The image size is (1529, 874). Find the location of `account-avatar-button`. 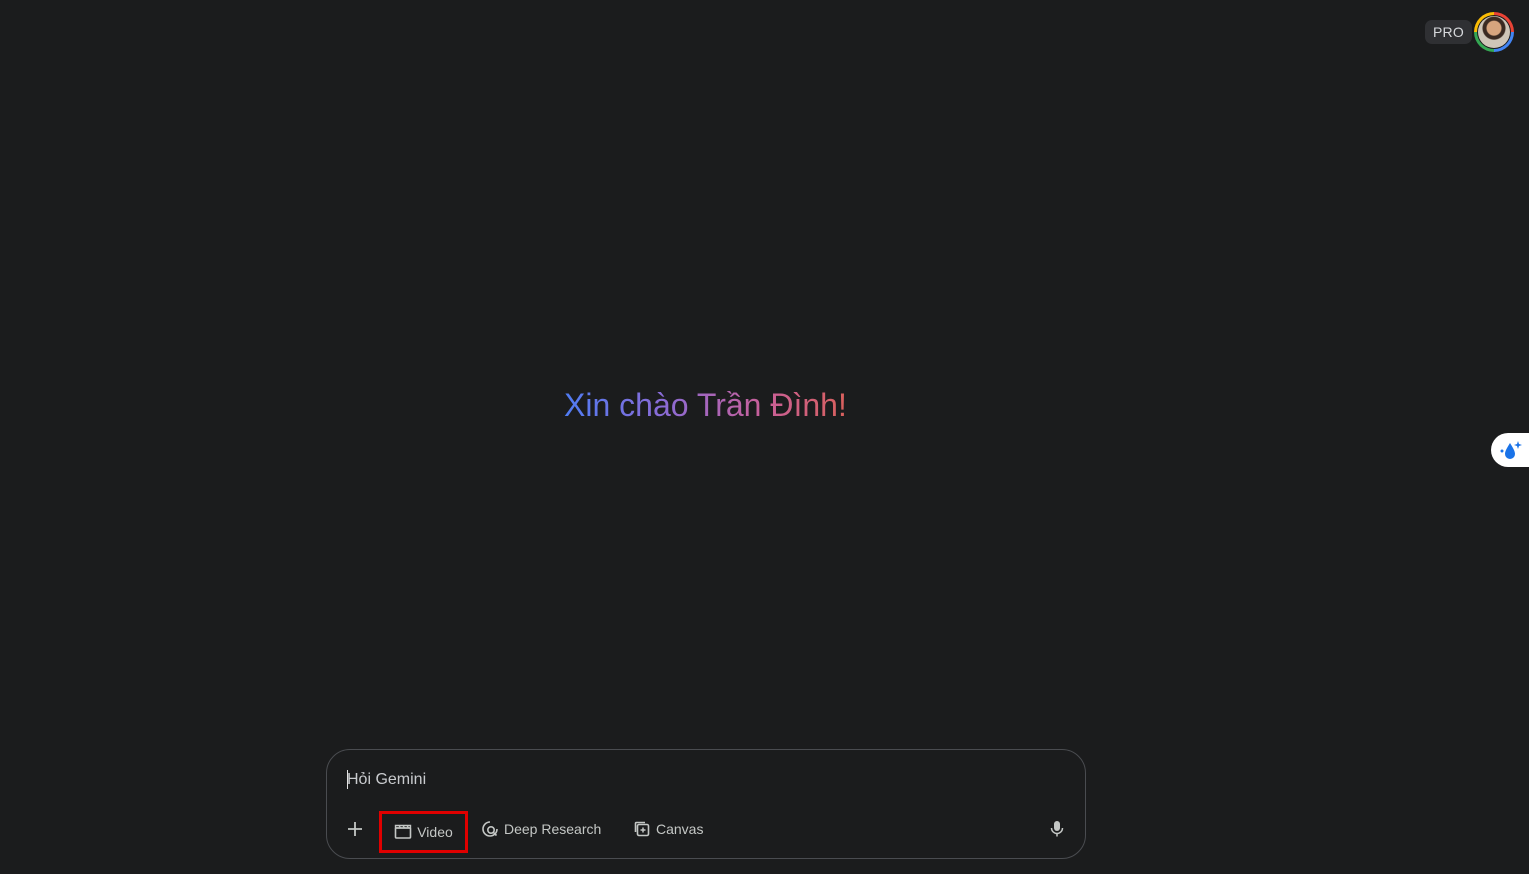

account-avatar-button is located at coordinates (1494, 32).